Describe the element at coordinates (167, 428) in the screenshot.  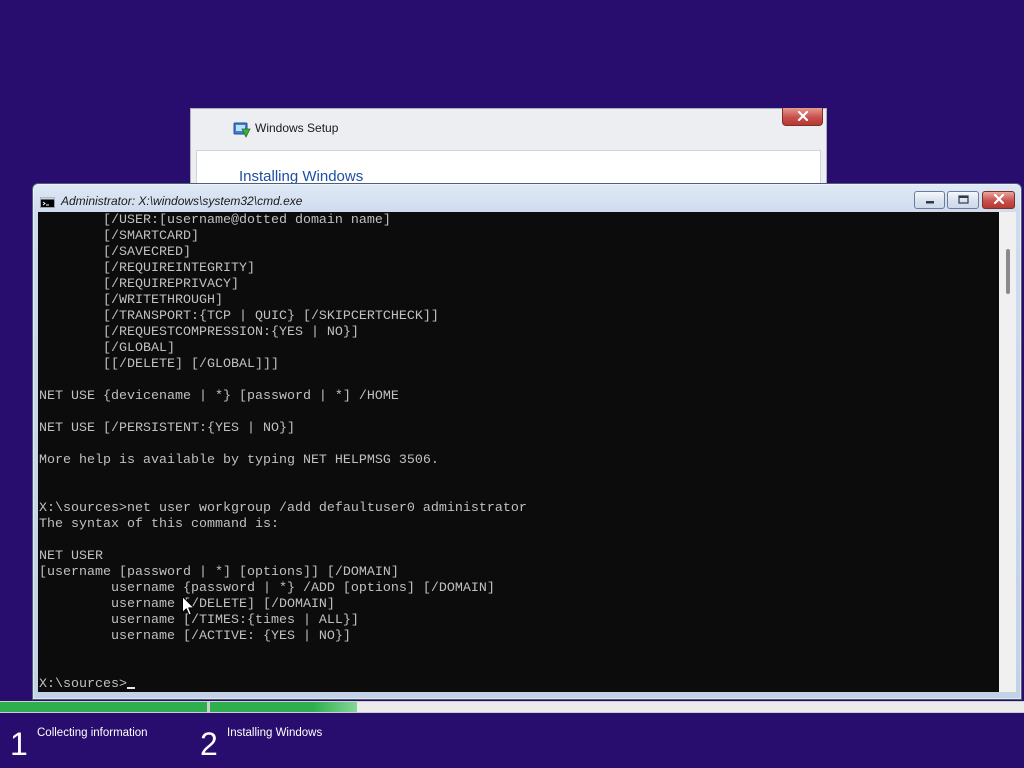
I see `console-line: NET USE [/PERSISTENT:{YES | NO}]` at that location.